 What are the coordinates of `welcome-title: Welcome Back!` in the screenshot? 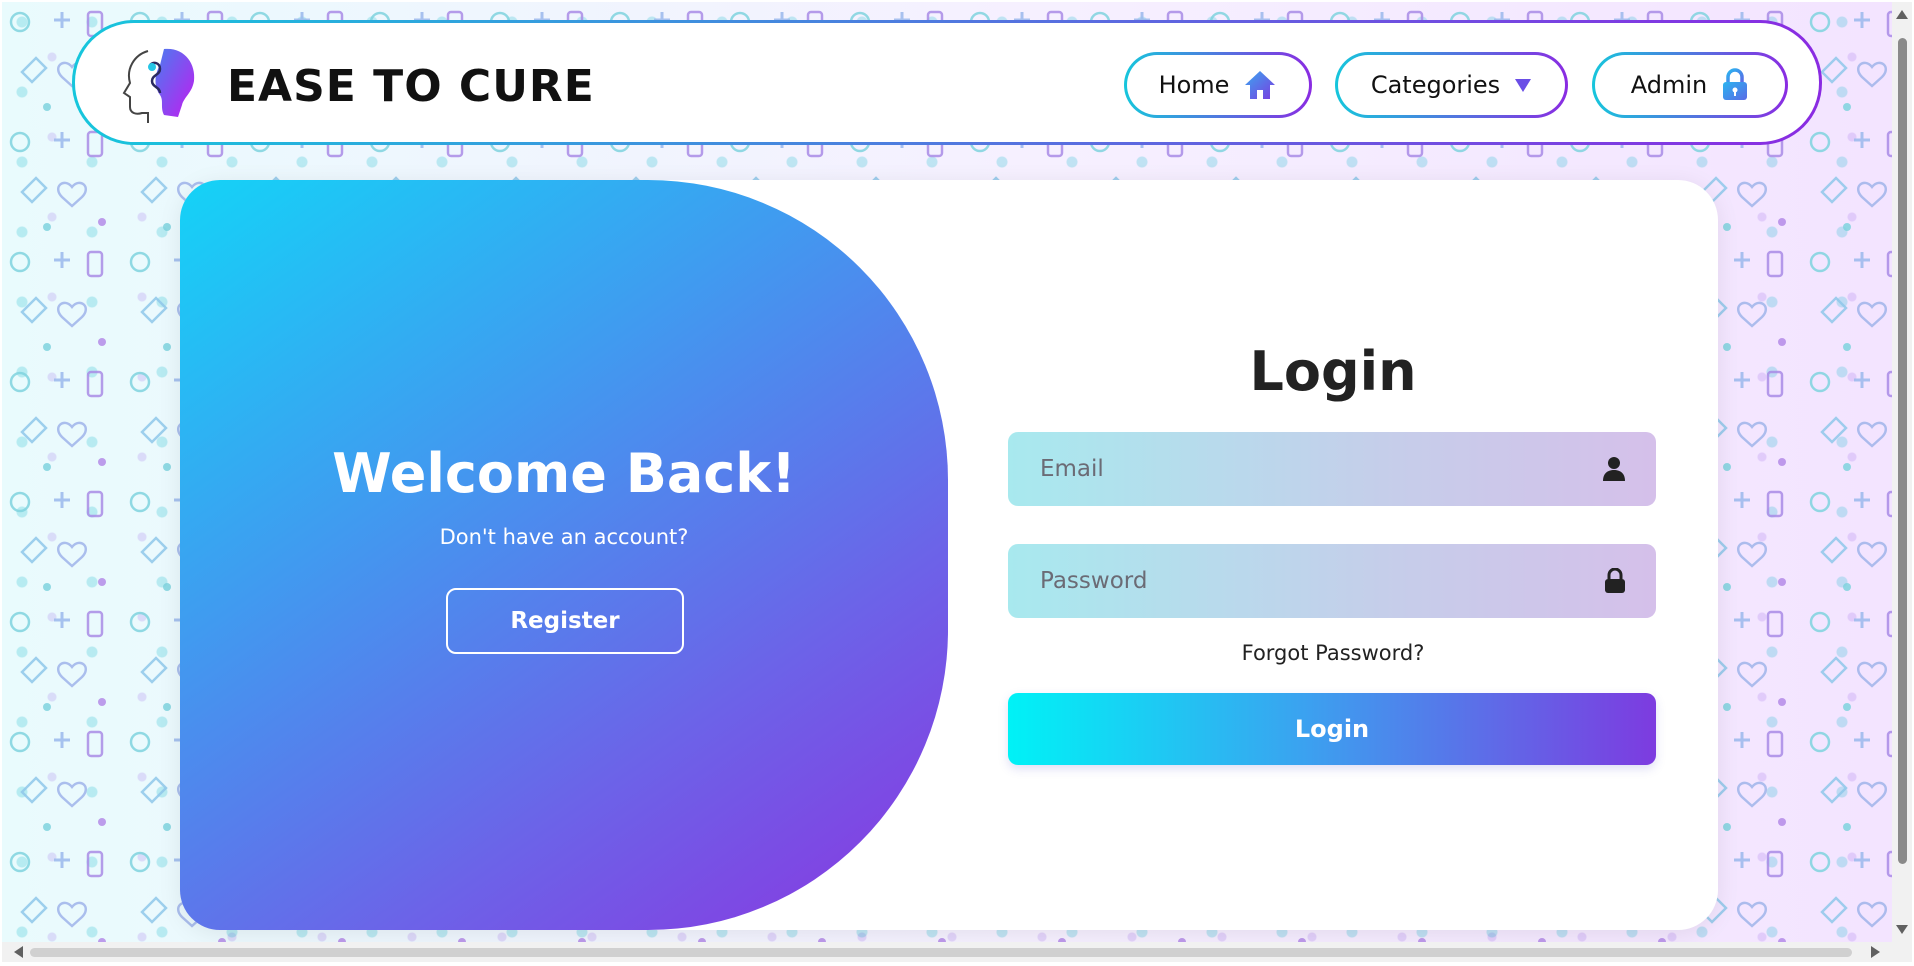 It's located at (564, 473).